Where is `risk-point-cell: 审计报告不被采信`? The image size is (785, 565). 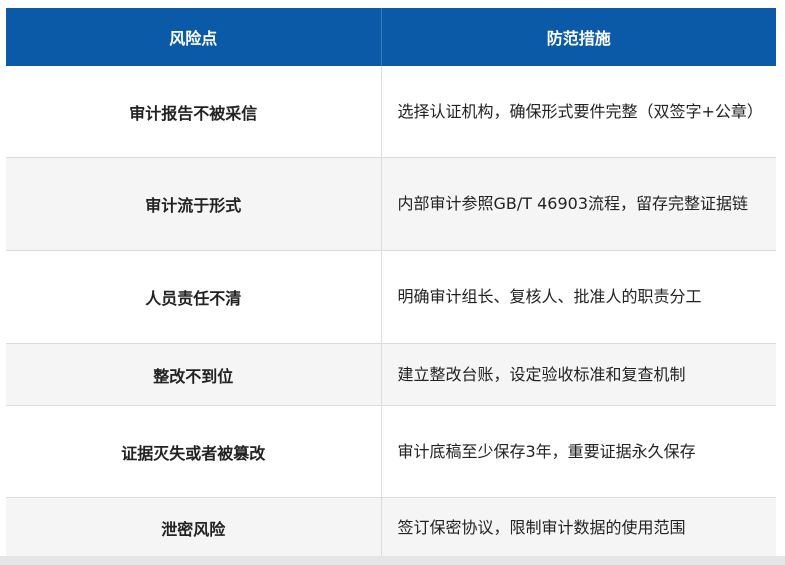 risk-point-cell: 审计报告不被采信 is located at coordinates (194, 112).